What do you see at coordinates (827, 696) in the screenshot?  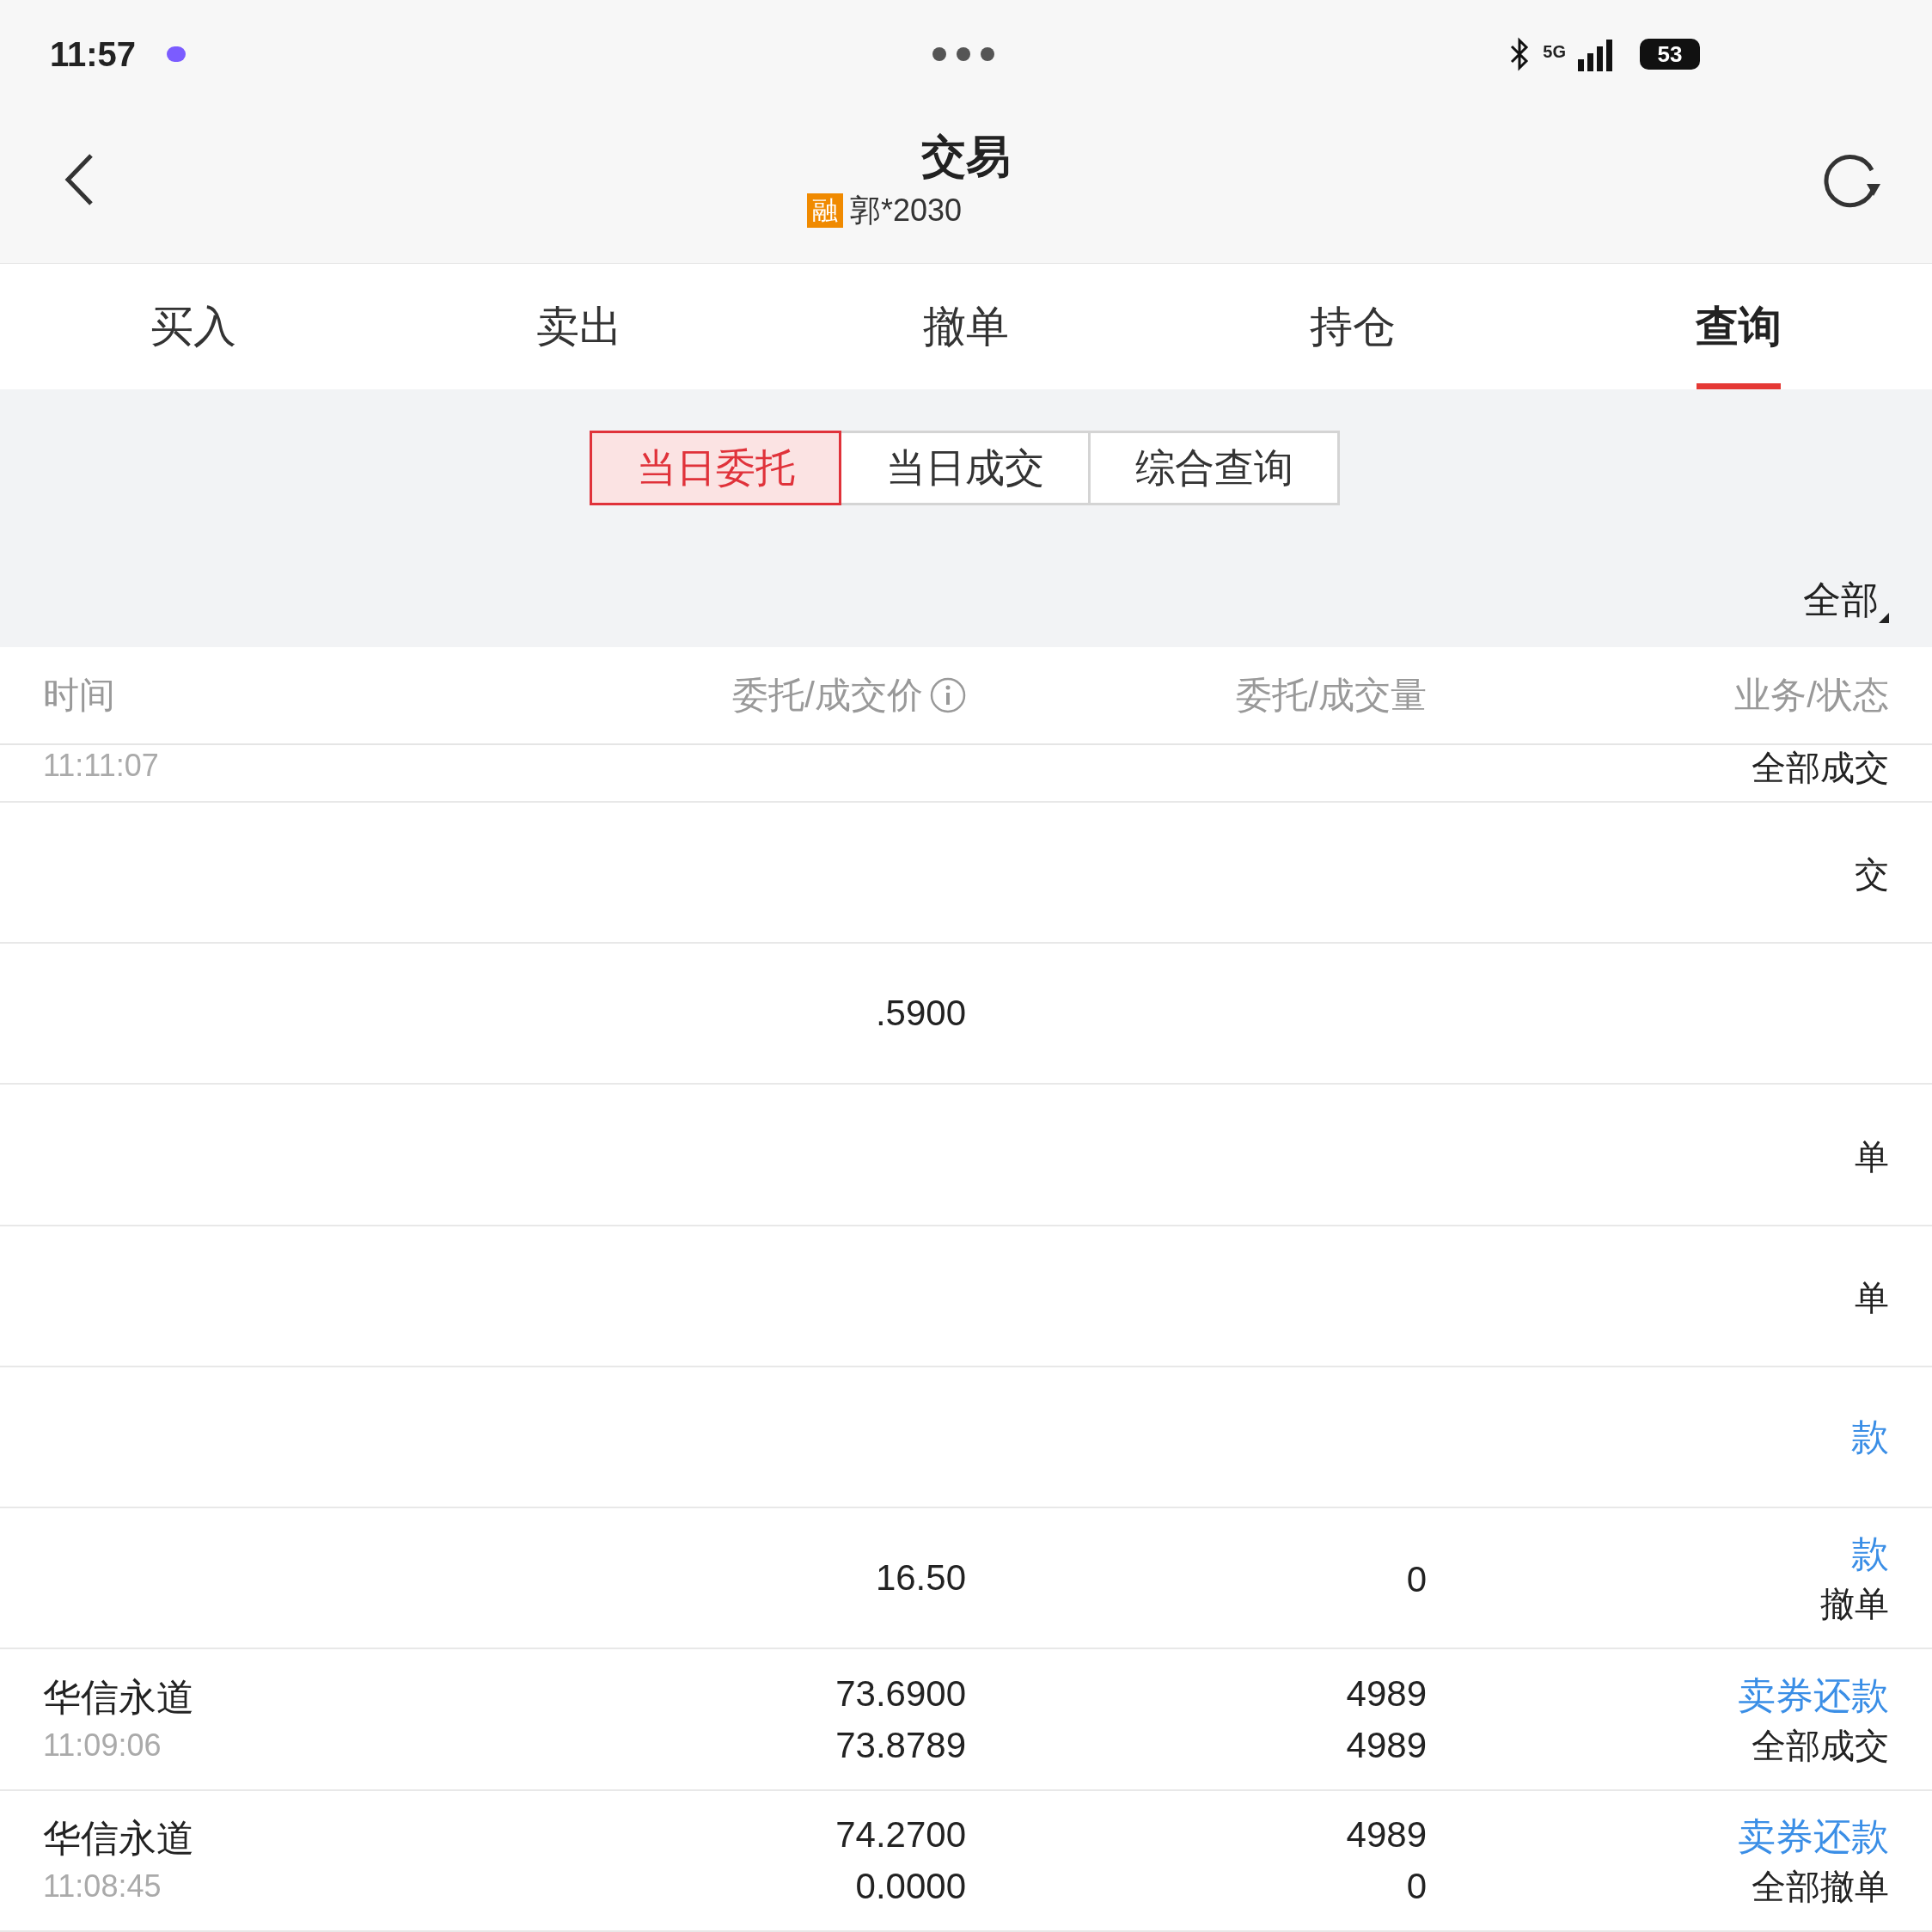 I see `column-header: 委托/成交价` at bounding box center [827, 696].